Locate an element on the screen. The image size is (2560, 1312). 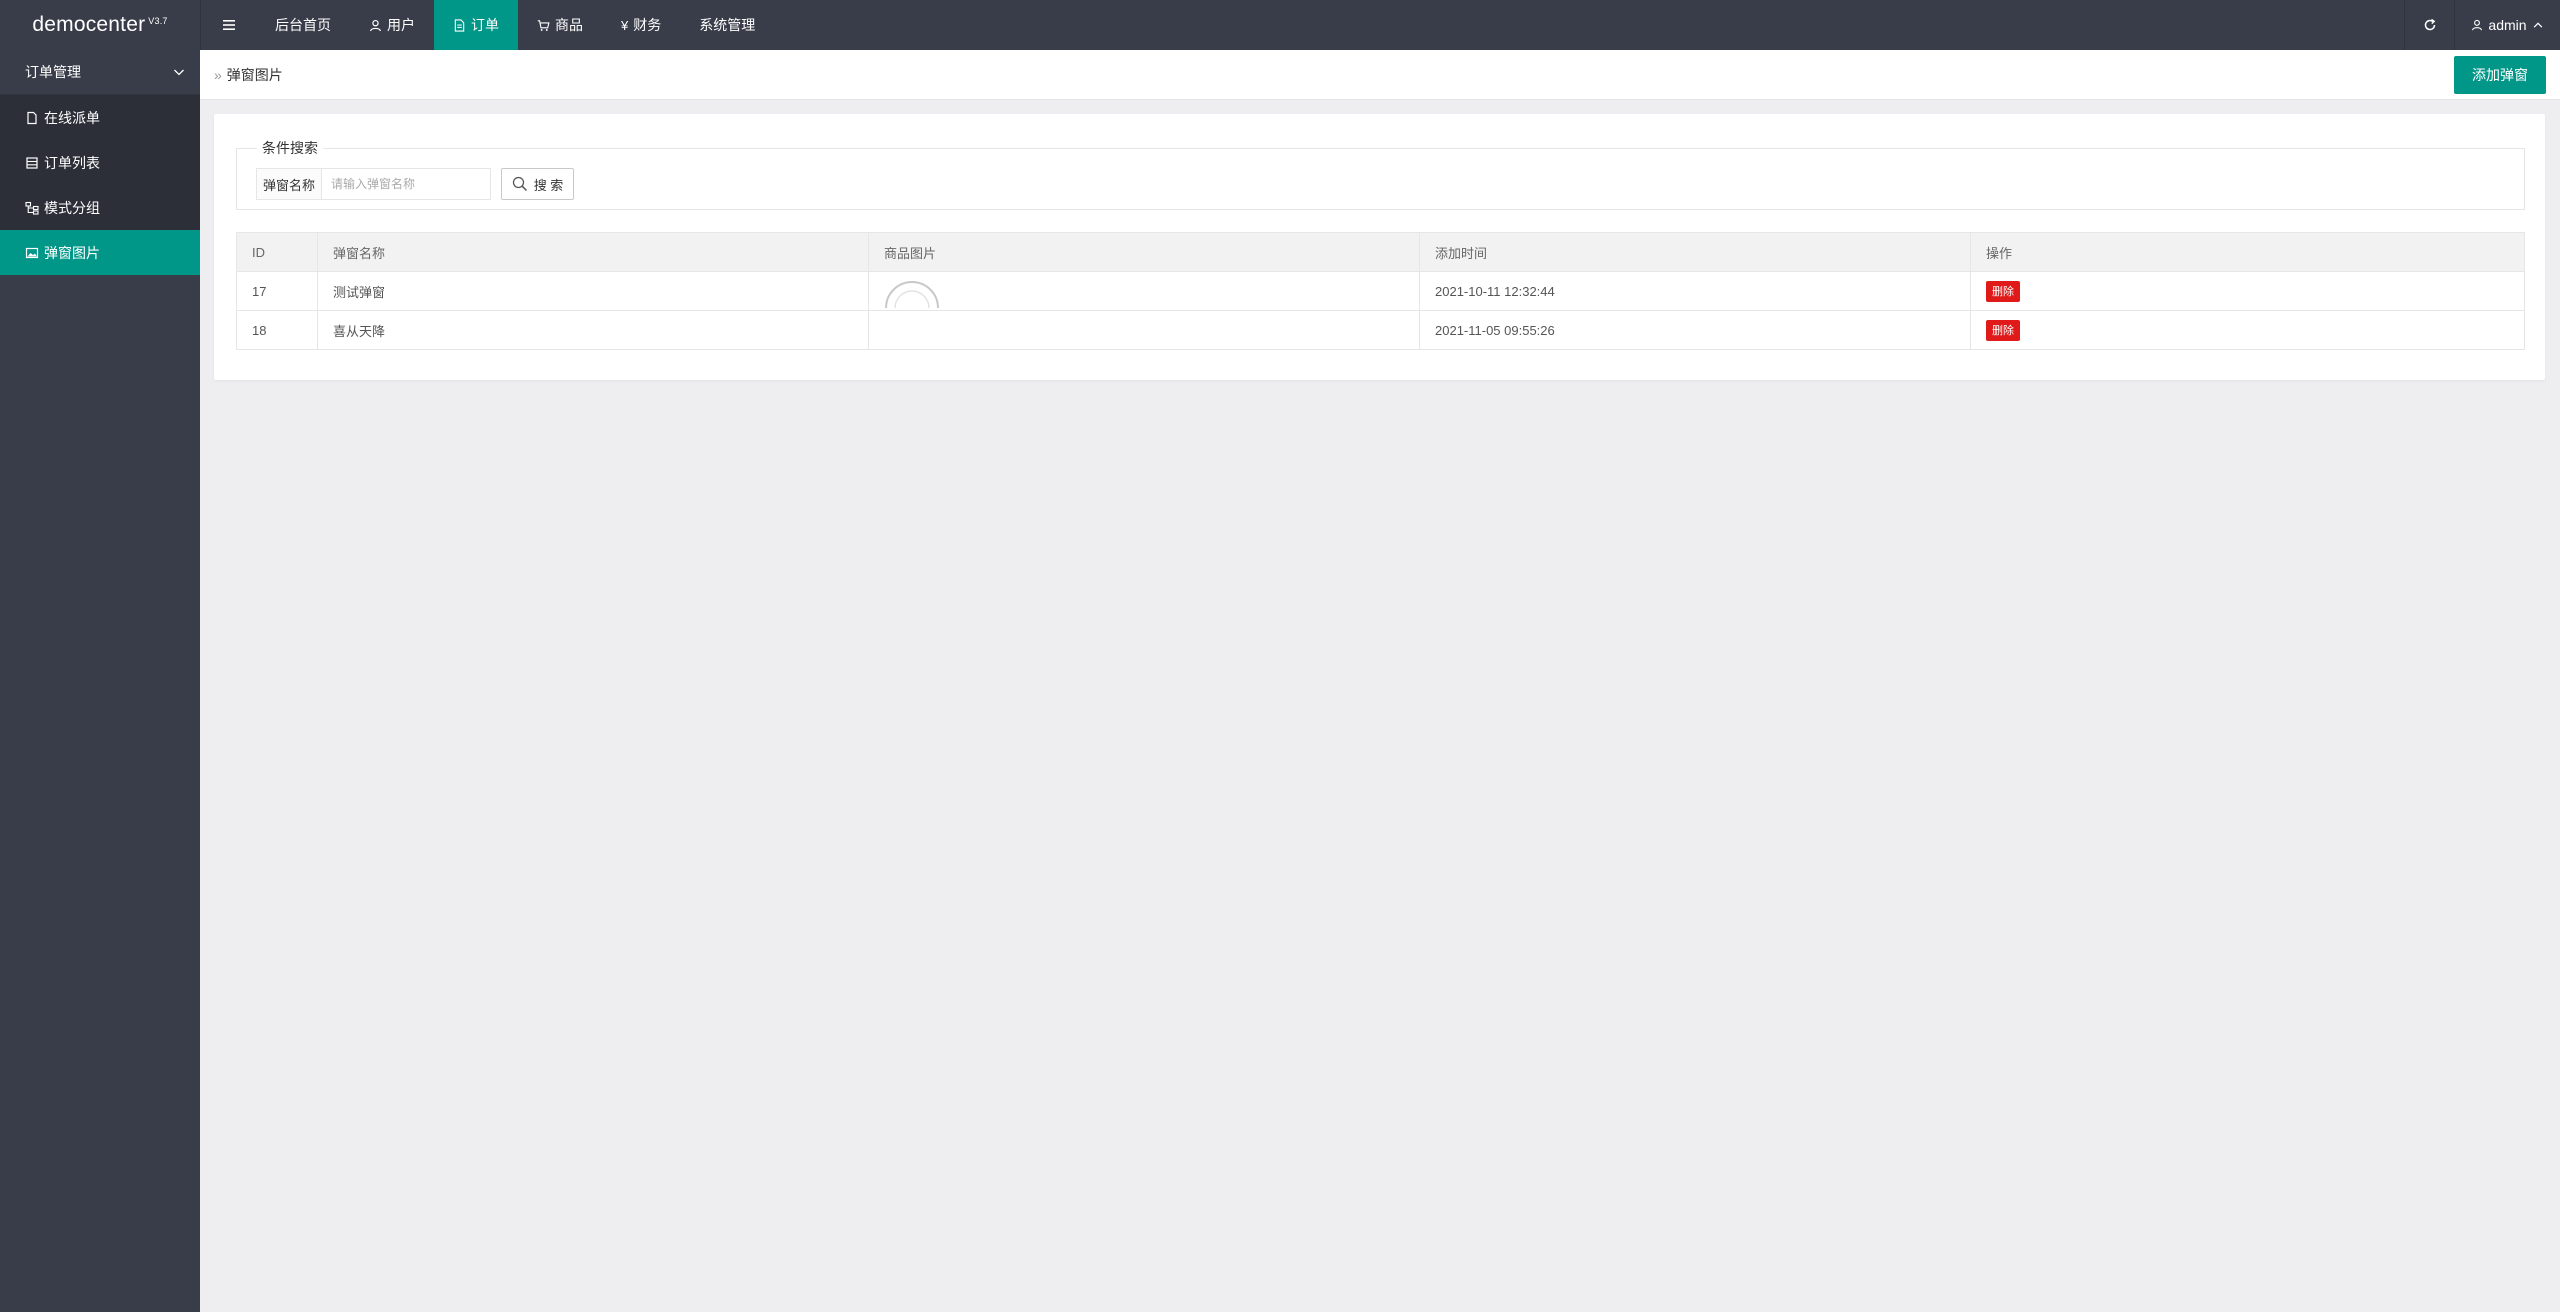
chevron-down-icon is located at coordinates (179, 72).